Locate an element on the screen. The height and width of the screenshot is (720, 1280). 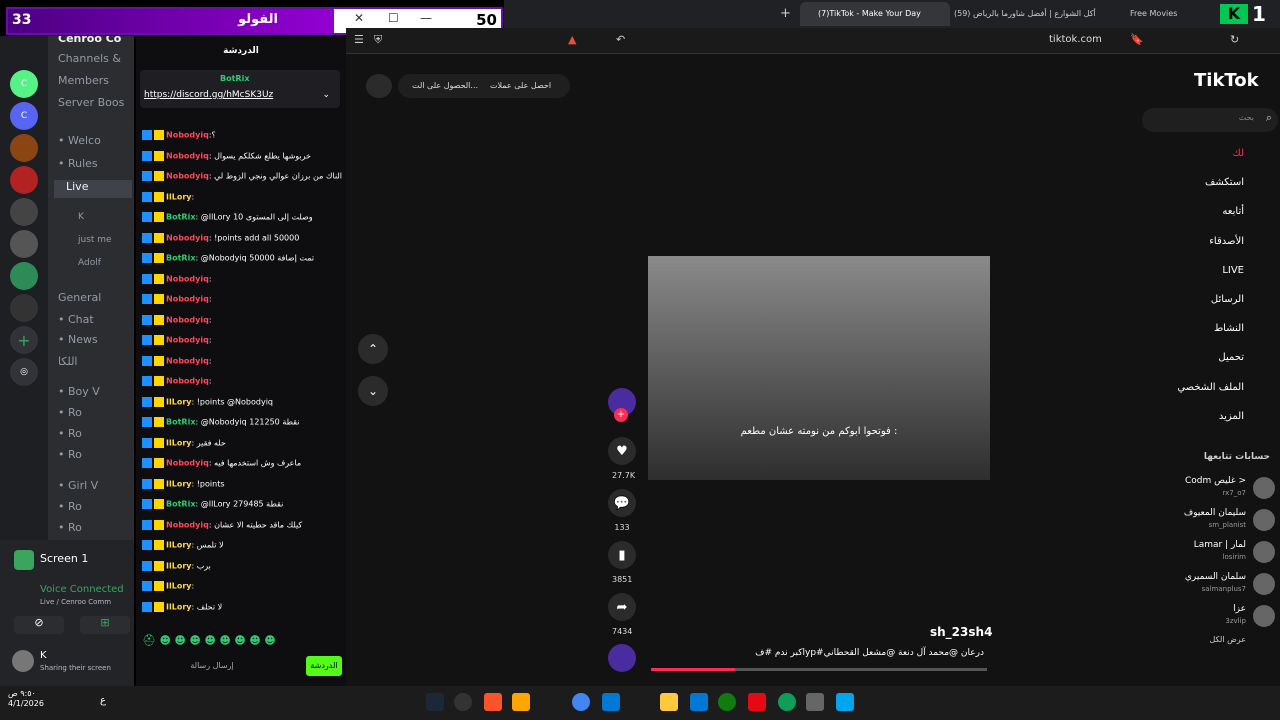
voice-status: Voice Connected is located at coordinates (82, 589).